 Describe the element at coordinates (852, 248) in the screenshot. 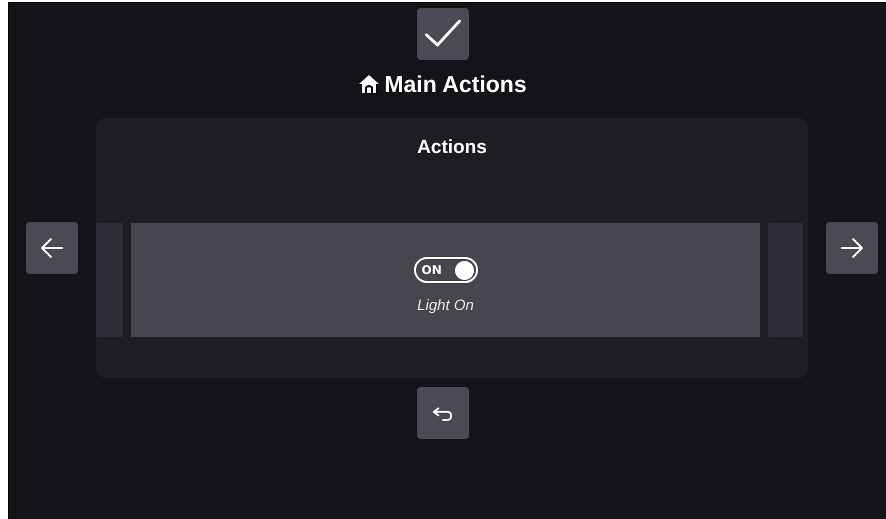

I see `next-button` at that location.